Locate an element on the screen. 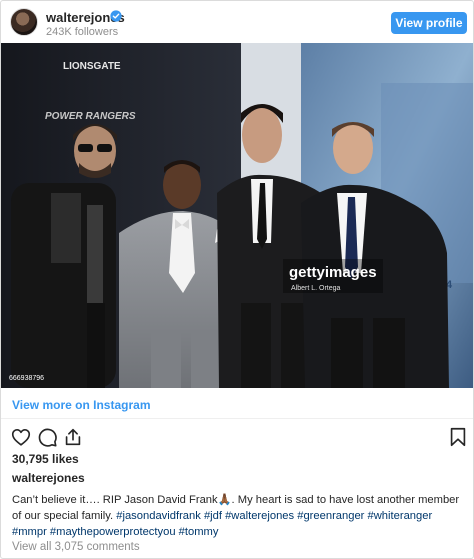 The image size is (474, 559). view-profile-button: View profile is located at coordinates (429, 23).